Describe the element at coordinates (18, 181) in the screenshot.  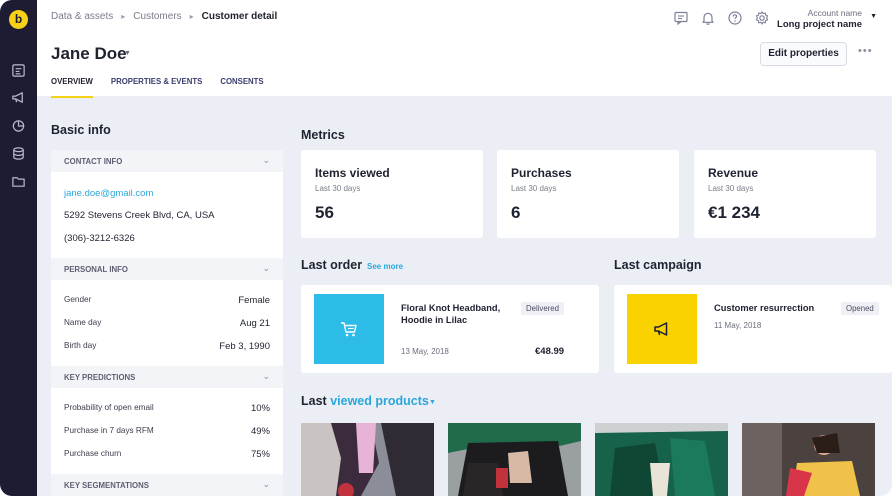
I see `folder-icon` at that location.